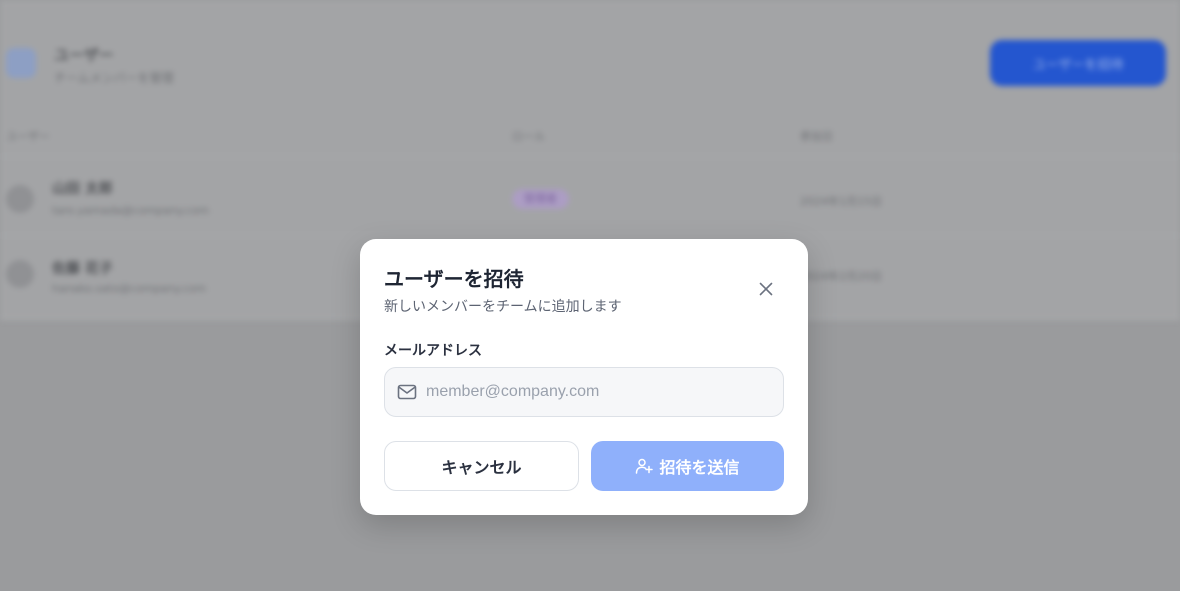 This screenshot has width=1180, height=591. I want to click on bg-invite-user-button: ユーザーを招待, so click(1078, 63).